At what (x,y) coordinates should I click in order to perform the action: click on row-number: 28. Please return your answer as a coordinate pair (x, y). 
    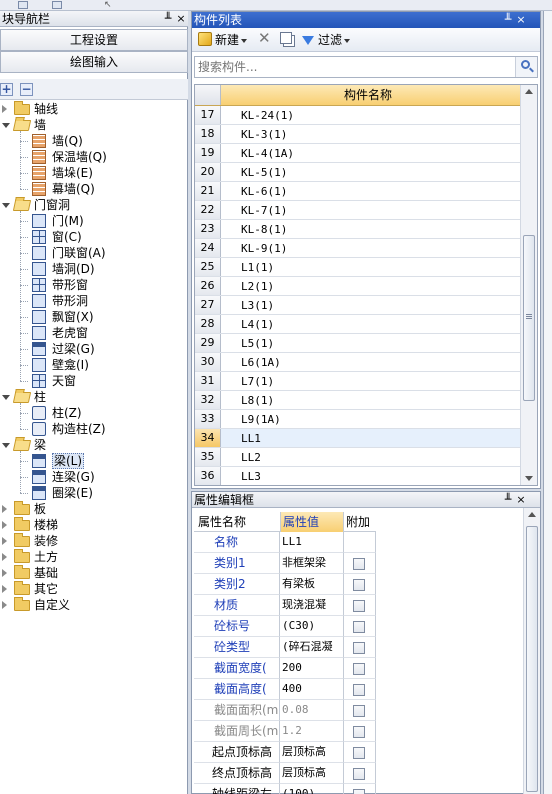
    Looking at the image, I should click on (208, 324).